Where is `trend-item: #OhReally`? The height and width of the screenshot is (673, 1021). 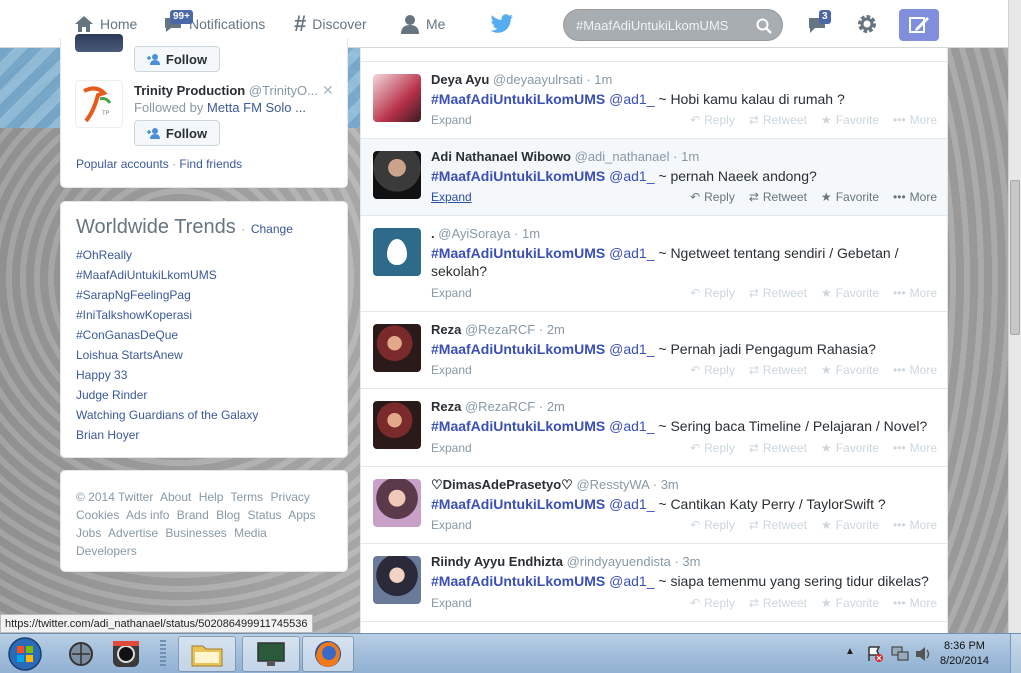
trend-item: #OhReally is located at coordinates (104, 255).